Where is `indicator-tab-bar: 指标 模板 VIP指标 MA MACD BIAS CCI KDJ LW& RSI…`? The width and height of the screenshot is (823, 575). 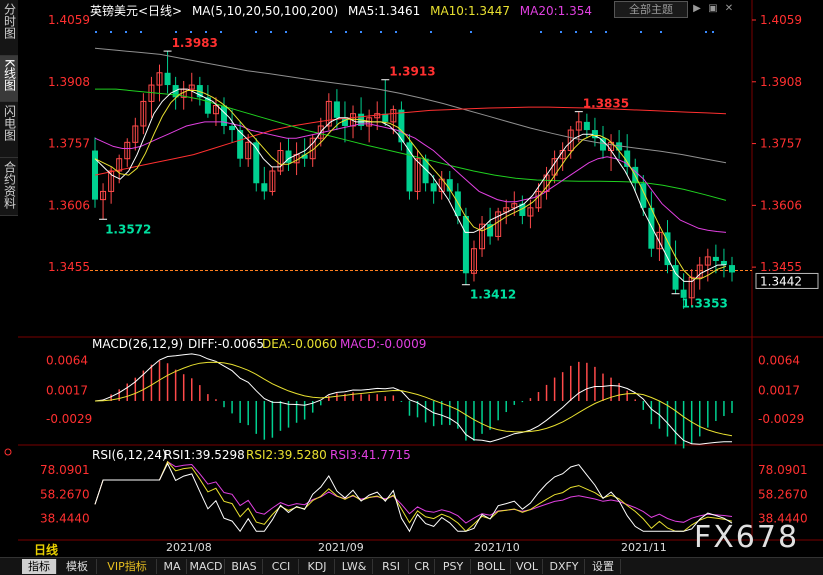
indicator-tab-bar: 指标 模板 VIP指标 MA MACD BIAS CCI KDJ LW& RSI… is located at coordinates (411, 566).